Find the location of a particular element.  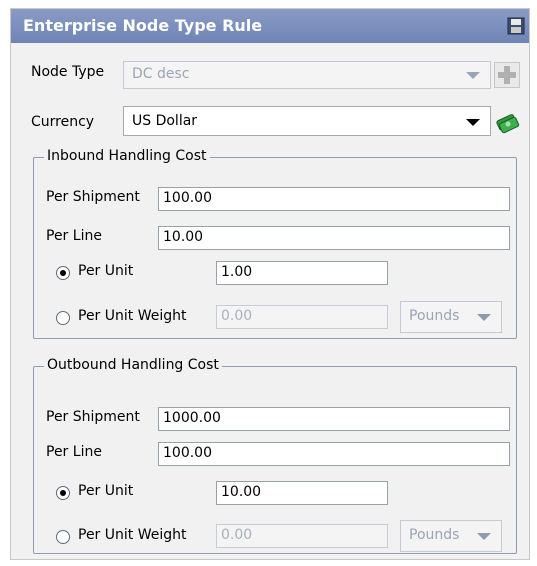

currency-money-icon is located at coordinates (508, 124).